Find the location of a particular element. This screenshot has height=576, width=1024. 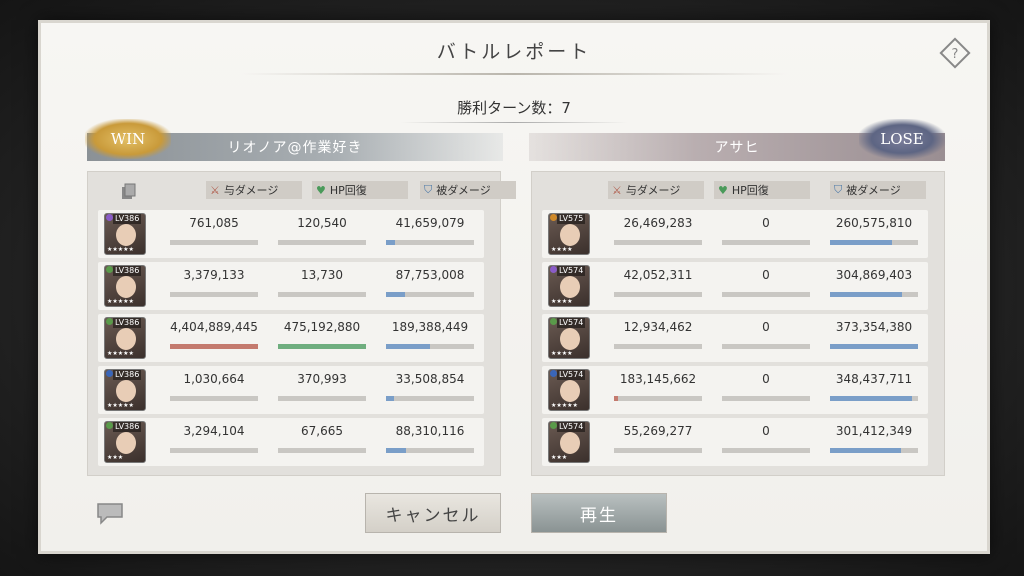

character-avatar: LV386 ★★★ is located at coordinates (125, 442).